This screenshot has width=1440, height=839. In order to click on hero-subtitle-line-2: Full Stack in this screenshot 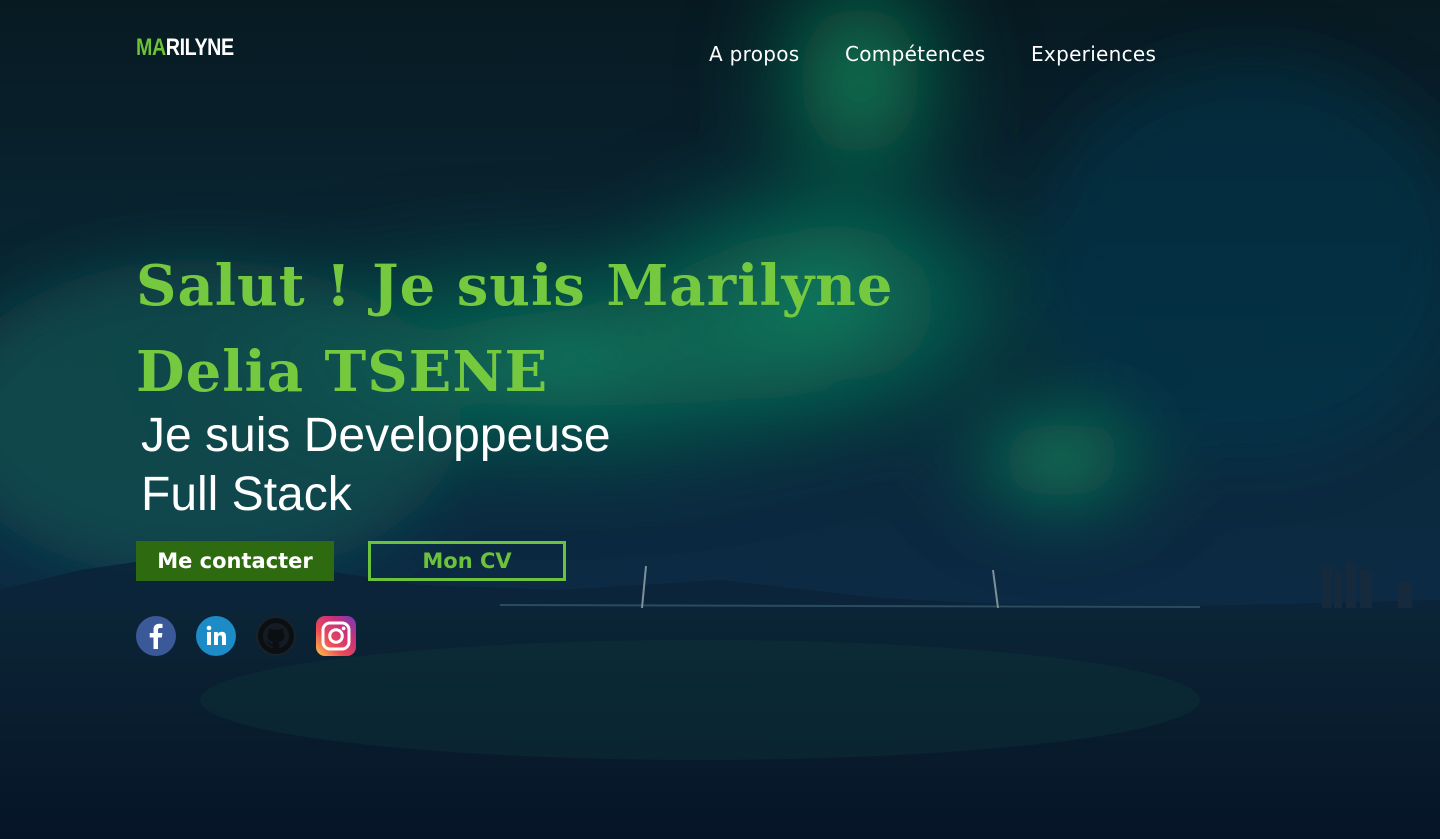, I will do `click(246, 494)`.